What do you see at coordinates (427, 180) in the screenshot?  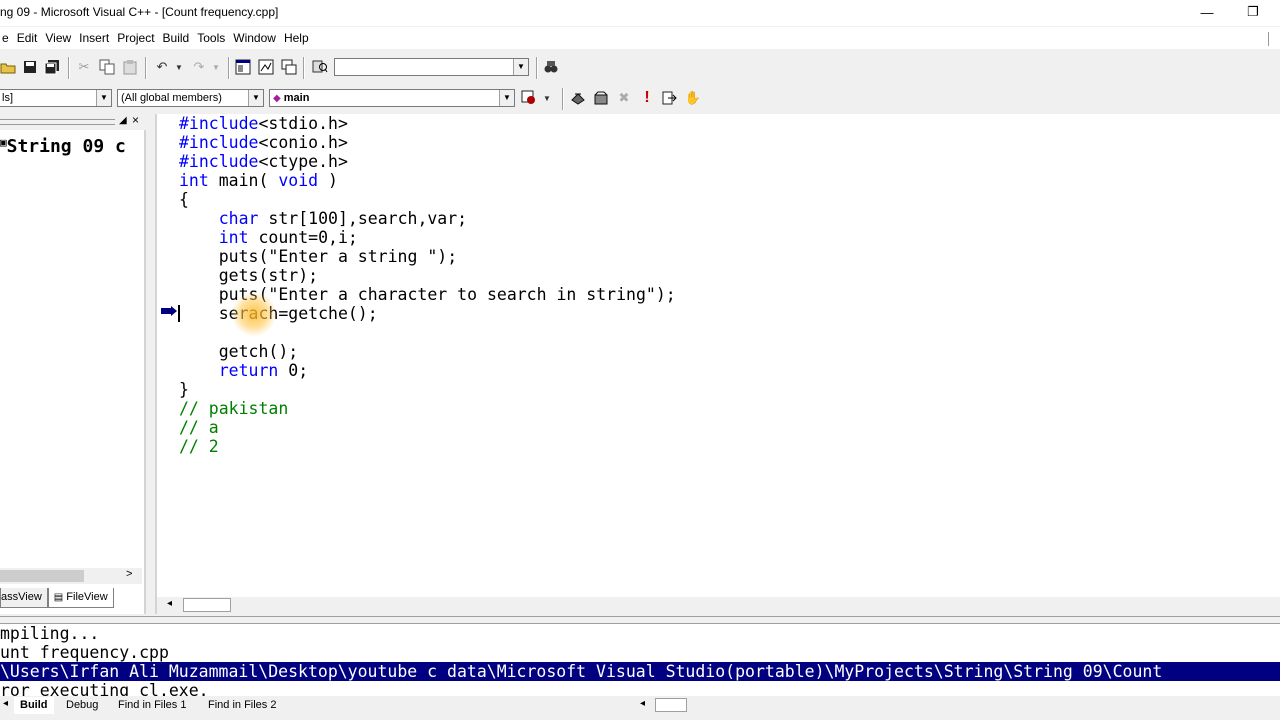 I see `code-line: int main( void )` at bounding box center [427, 180].